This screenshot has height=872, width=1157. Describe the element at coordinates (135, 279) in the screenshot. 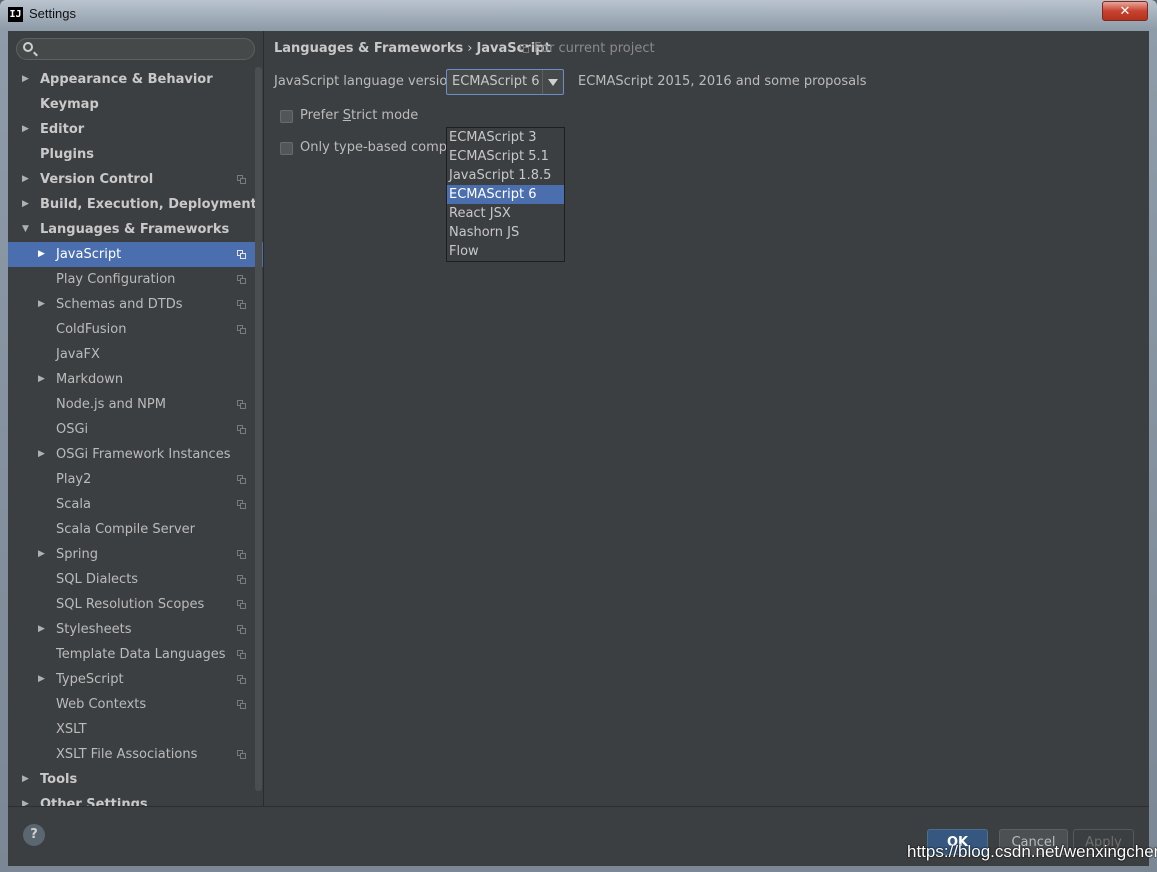

I see `sidebar-item: Play Configuration` at that location.